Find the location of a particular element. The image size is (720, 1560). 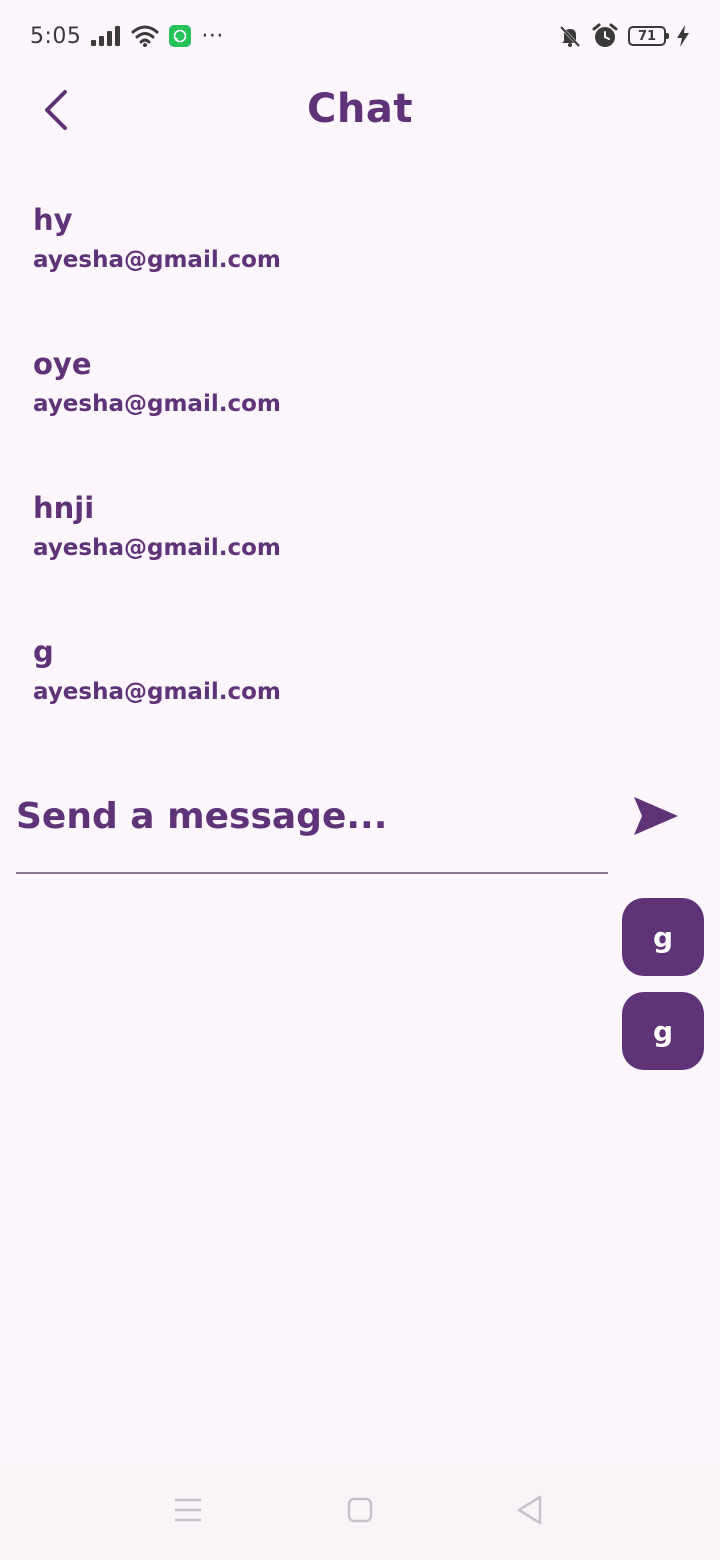

message-item: oye ayesha@gmail.com is located at coordinates (363, 416).